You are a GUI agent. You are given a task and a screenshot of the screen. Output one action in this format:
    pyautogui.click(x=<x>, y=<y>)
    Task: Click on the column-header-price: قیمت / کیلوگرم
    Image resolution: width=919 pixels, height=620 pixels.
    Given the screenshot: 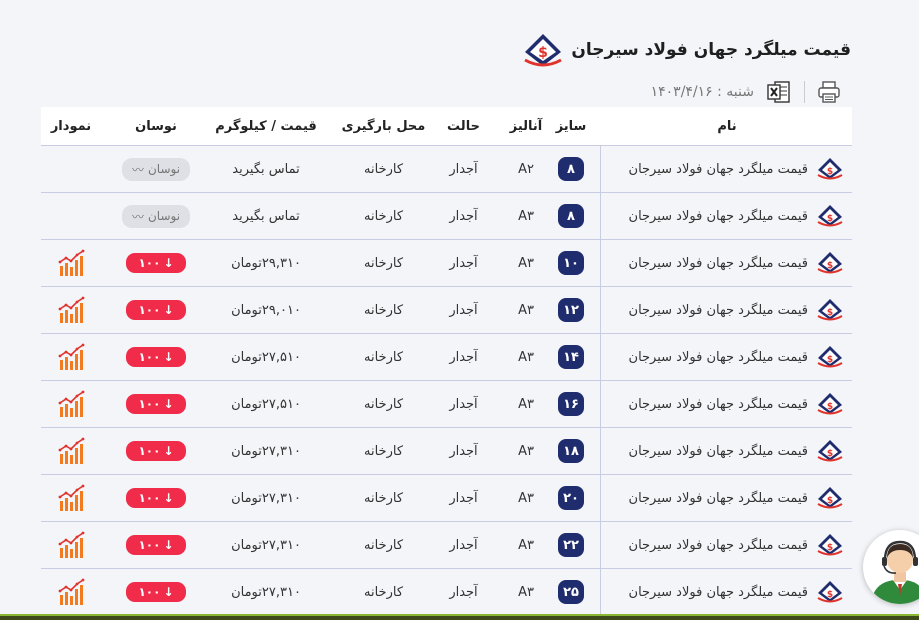 What is the action you would take?
    pyautogui.click(x=266, y=126)
    